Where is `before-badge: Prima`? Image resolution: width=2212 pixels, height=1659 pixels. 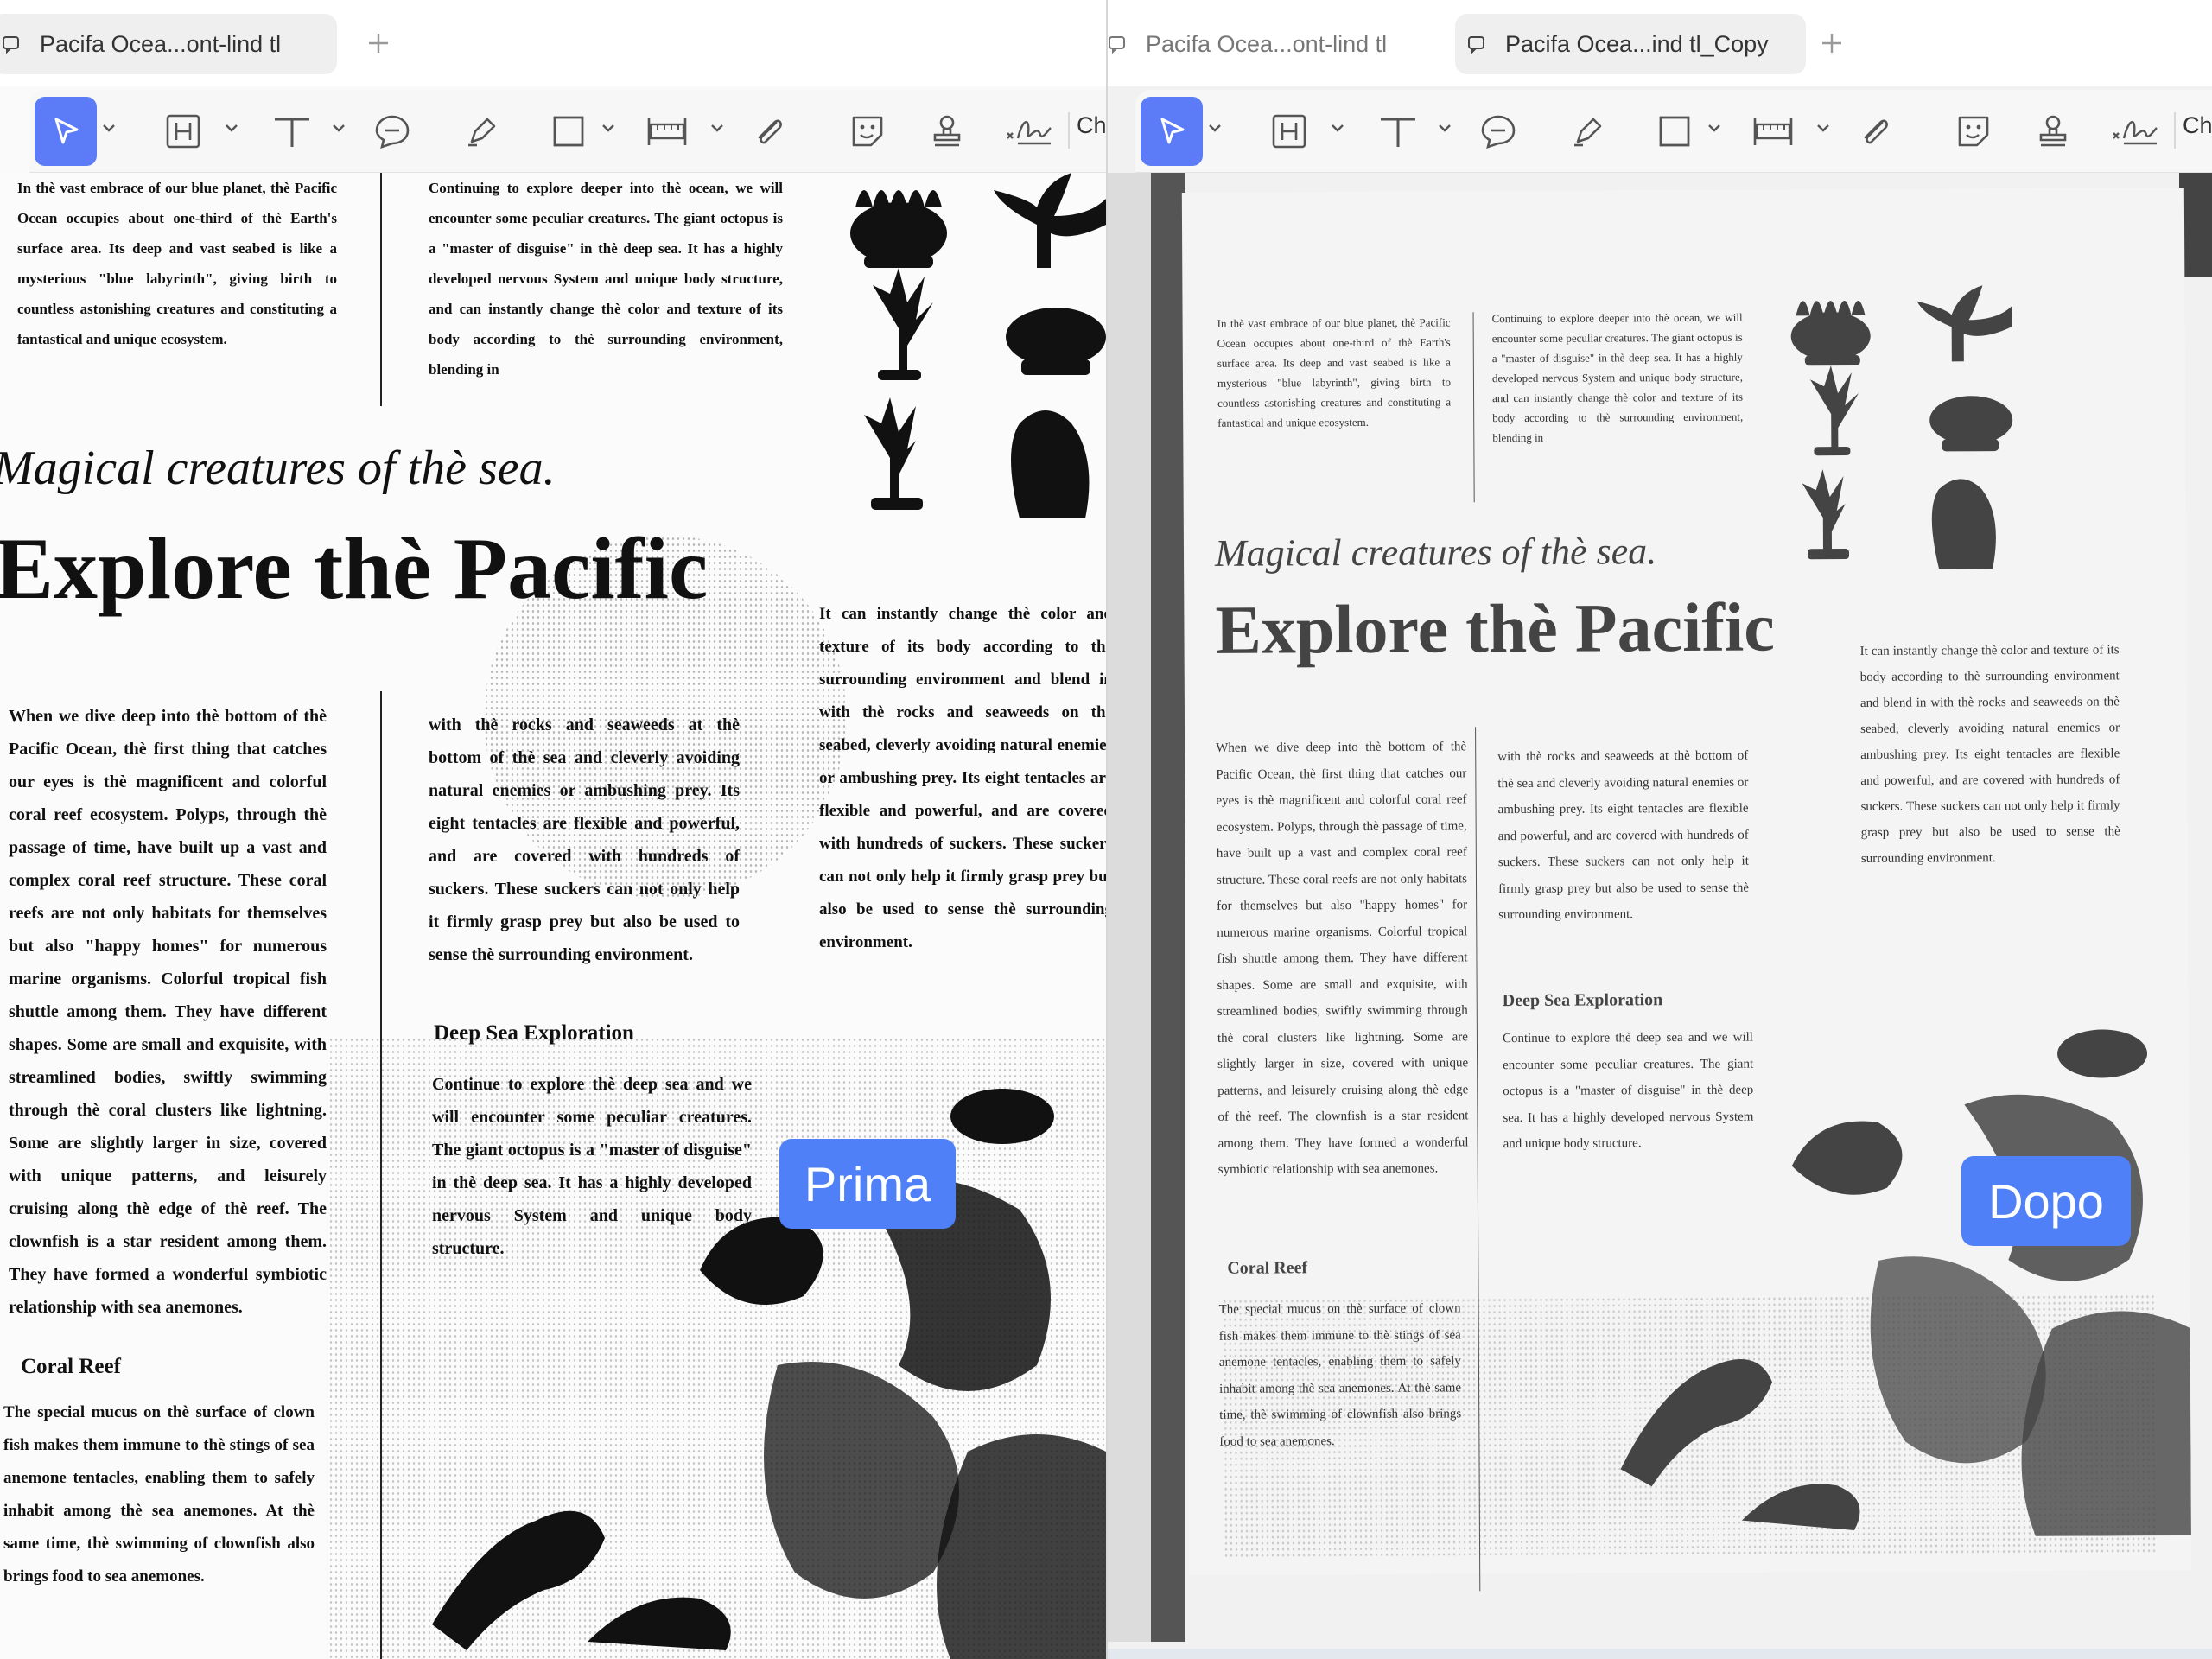
before-badge: Prima is located at coordinates (867, 1184).